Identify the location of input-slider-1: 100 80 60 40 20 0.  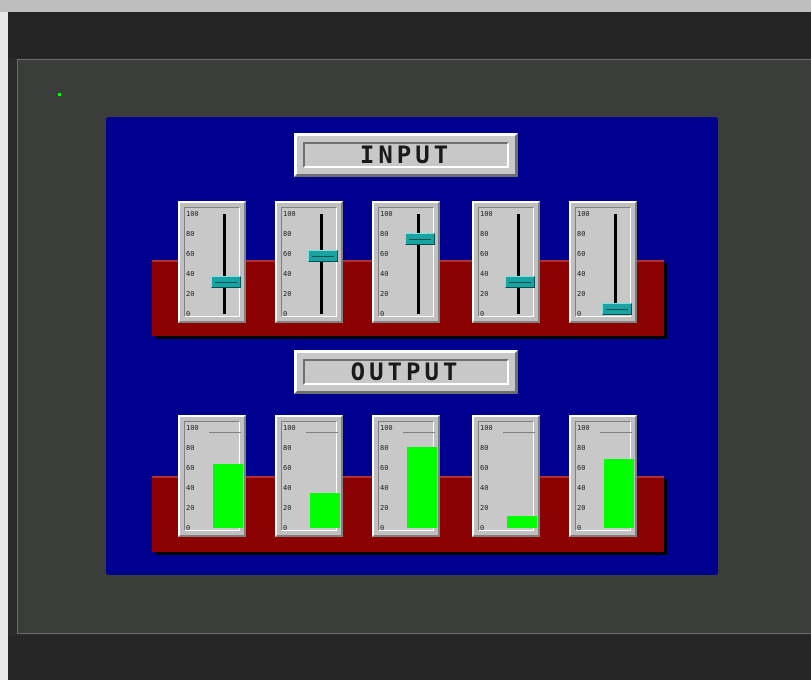
(212, 262).